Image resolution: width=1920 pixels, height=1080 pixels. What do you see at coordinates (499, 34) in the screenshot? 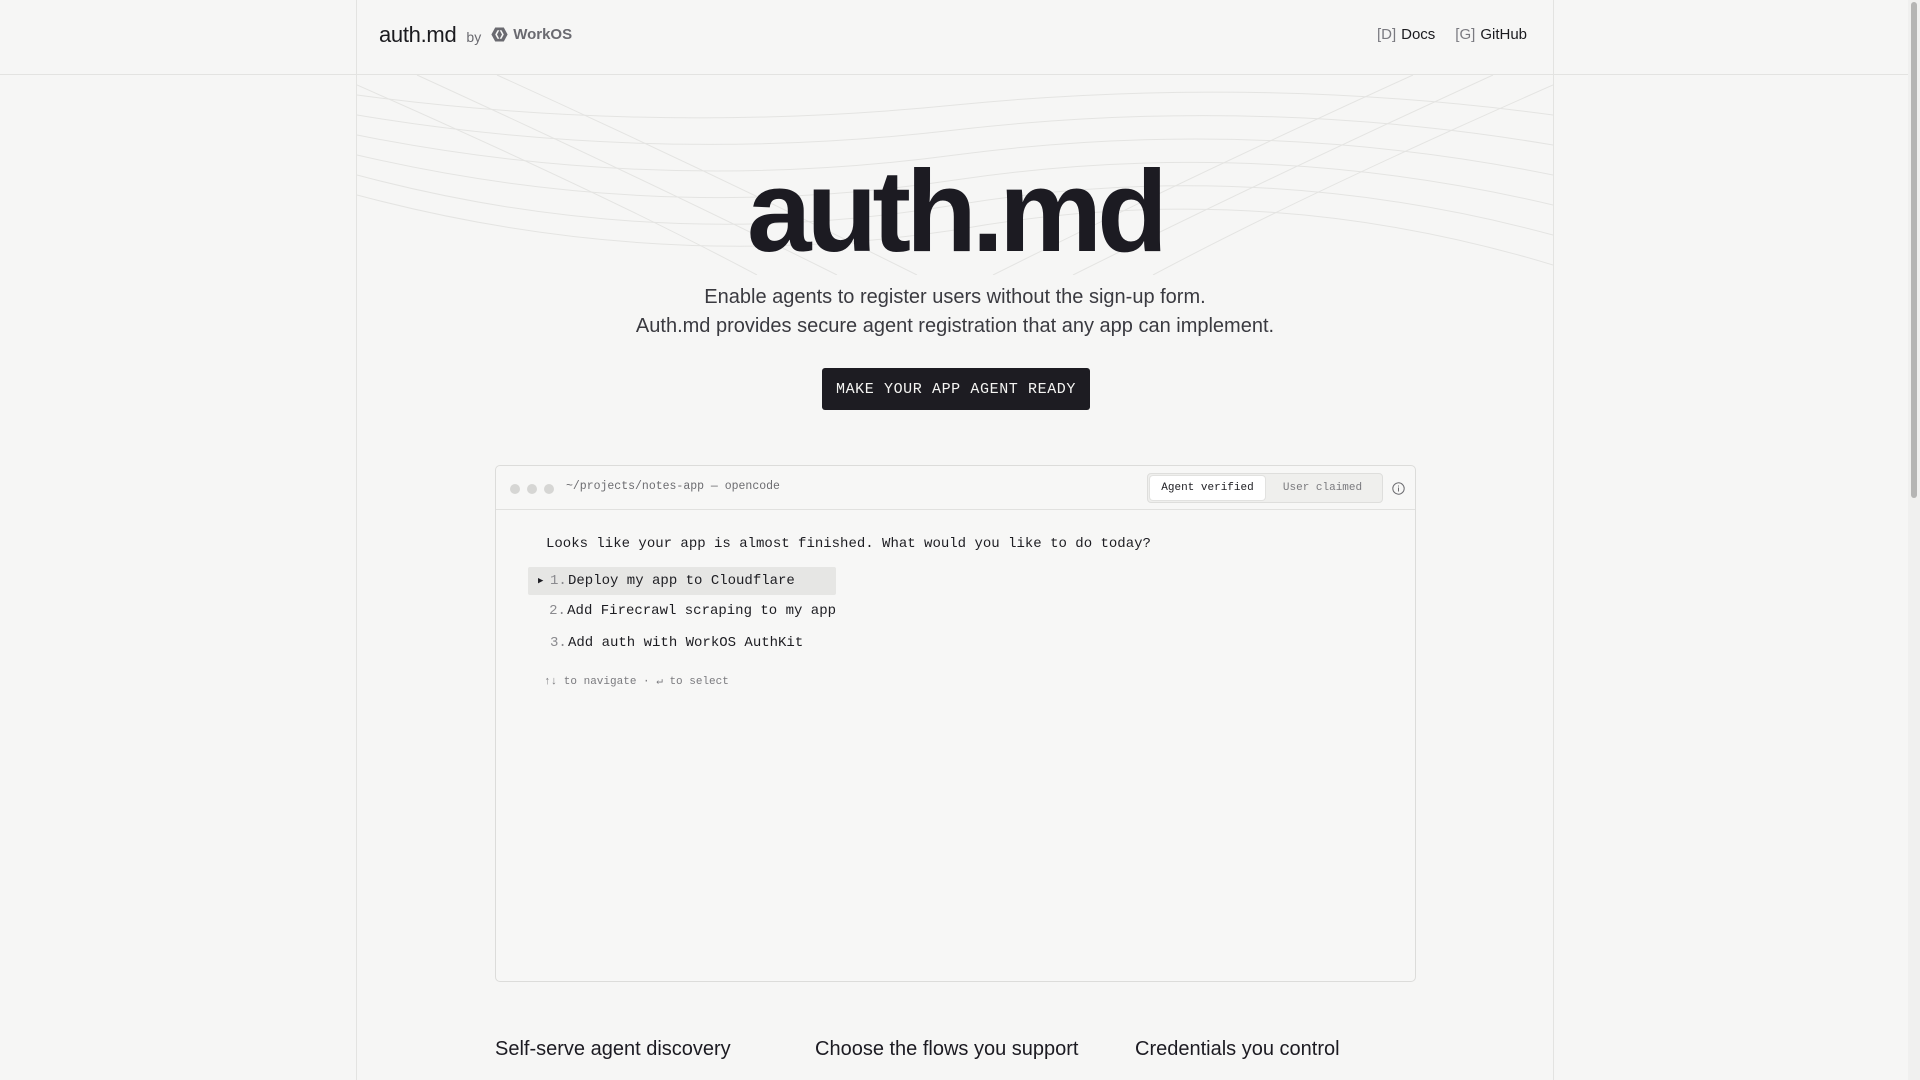
I see `workos-logo-icon` at bounding box center [499, 34].